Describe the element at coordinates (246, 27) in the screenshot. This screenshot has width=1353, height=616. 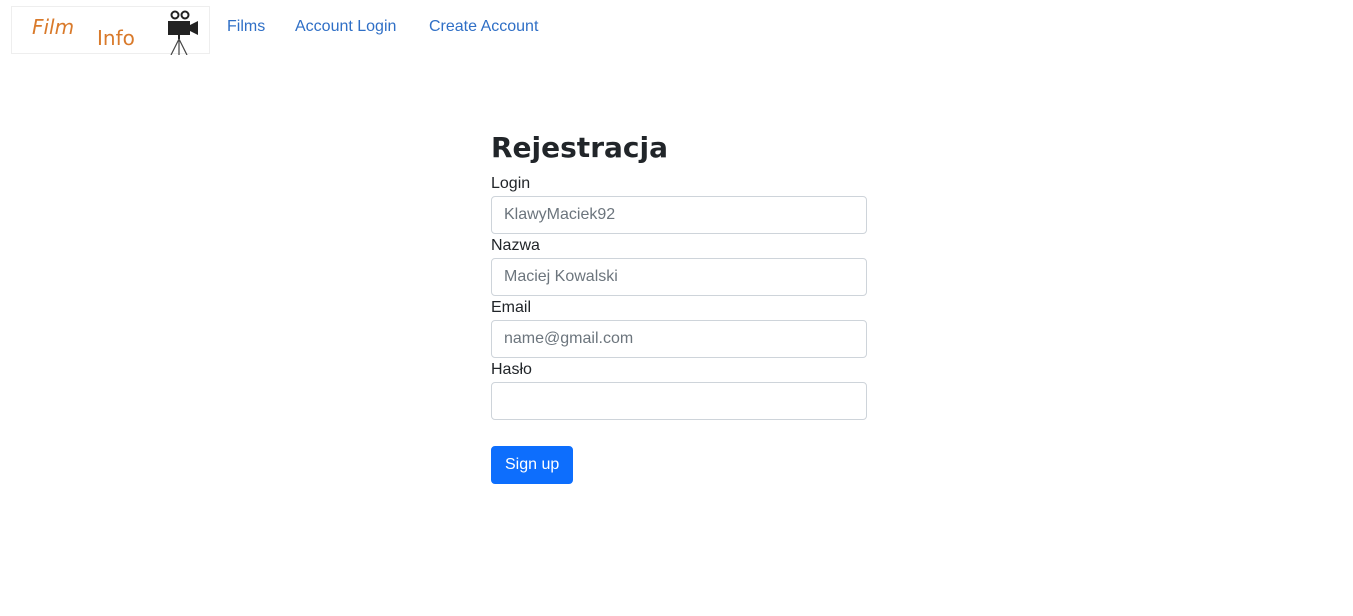
I see `nav-link-films: Films` at that location.